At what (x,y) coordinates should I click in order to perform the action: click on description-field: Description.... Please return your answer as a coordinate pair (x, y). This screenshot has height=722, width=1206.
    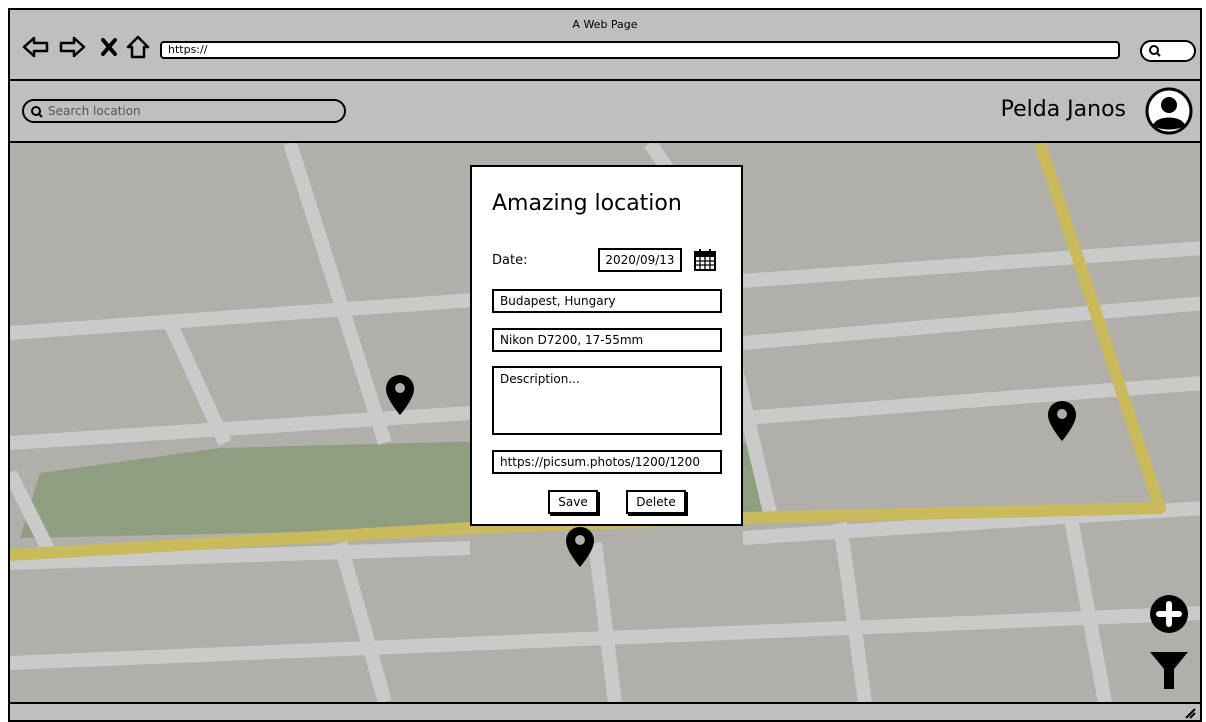
    Looking at the image, I should click on (607, 400).